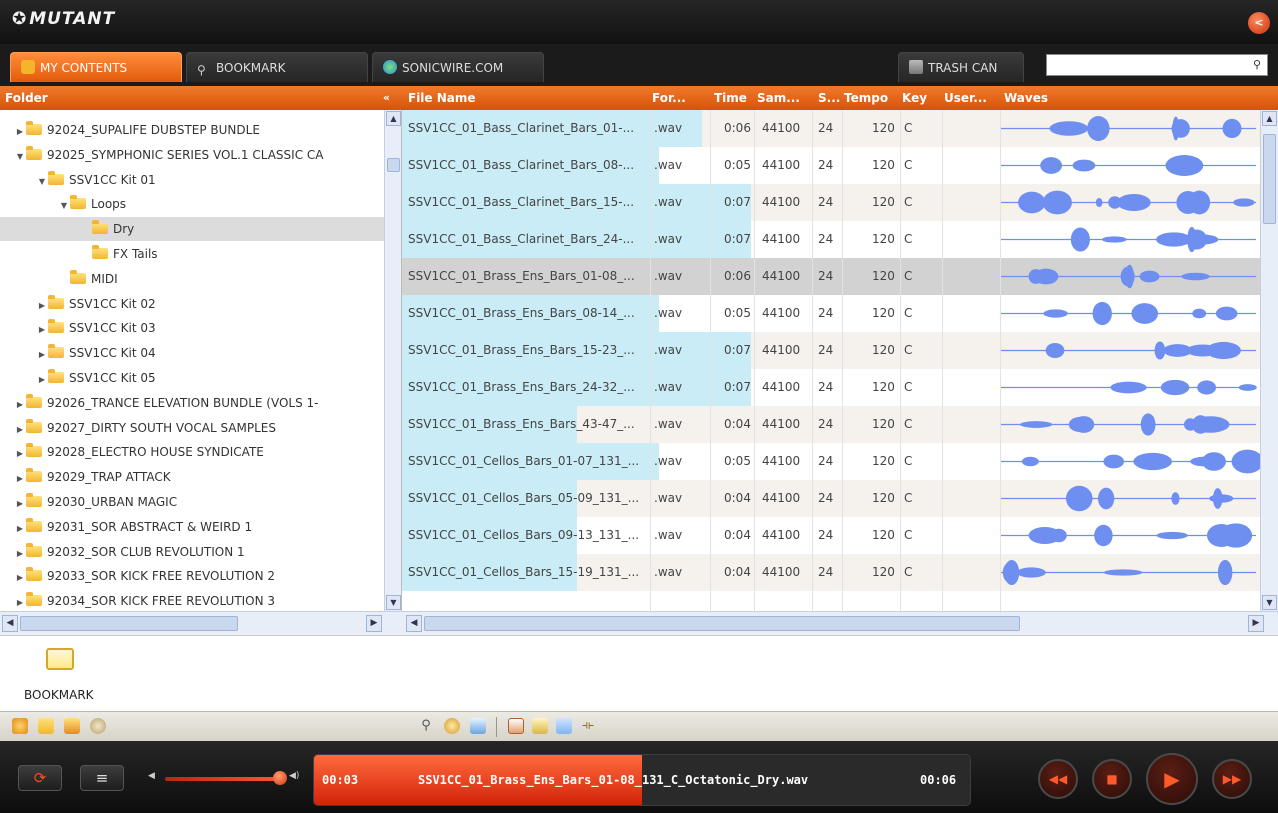  I want to click on folder-settings-icon, so click(98, 726).